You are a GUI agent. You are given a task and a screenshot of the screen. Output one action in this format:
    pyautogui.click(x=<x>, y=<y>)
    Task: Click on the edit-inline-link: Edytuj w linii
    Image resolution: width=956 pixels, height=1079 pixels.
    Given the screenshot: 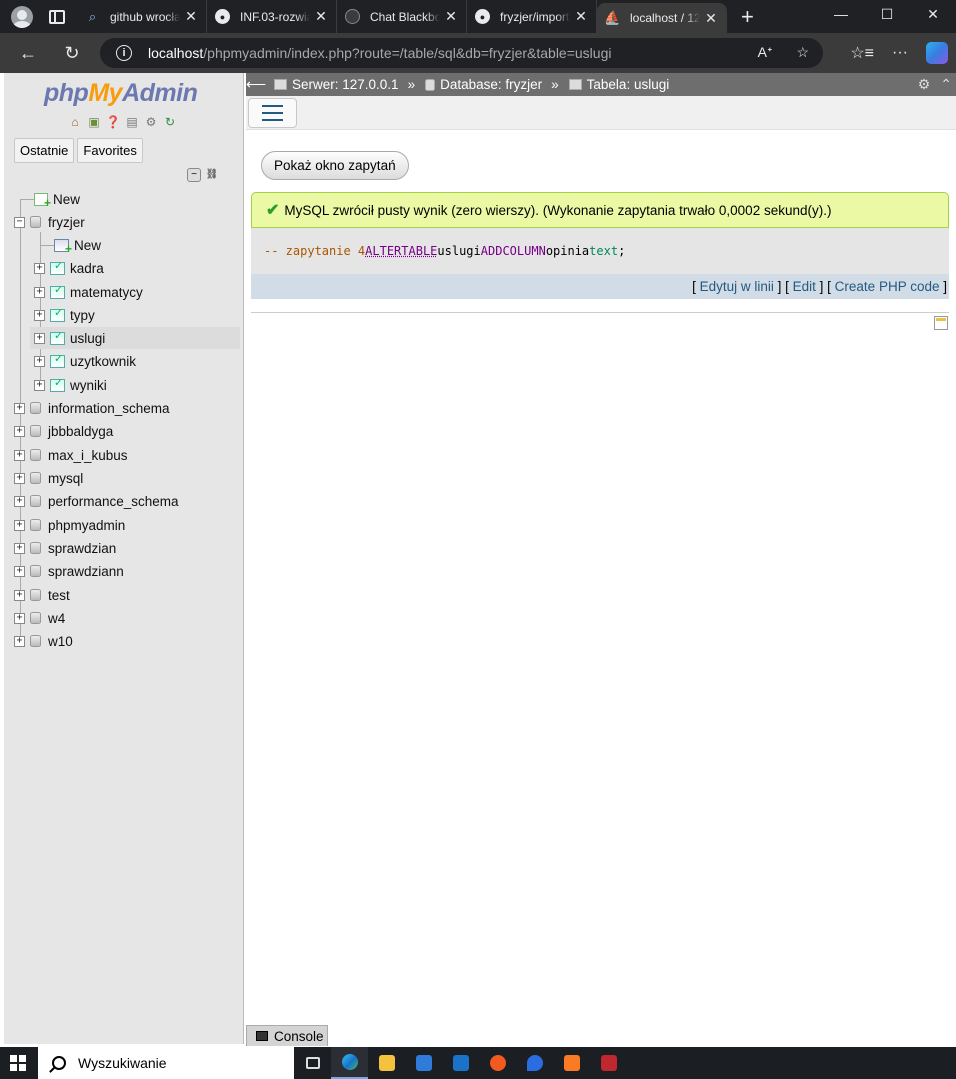 What is the action you would take?
    pyautogui.click(x=737, y=286)
    